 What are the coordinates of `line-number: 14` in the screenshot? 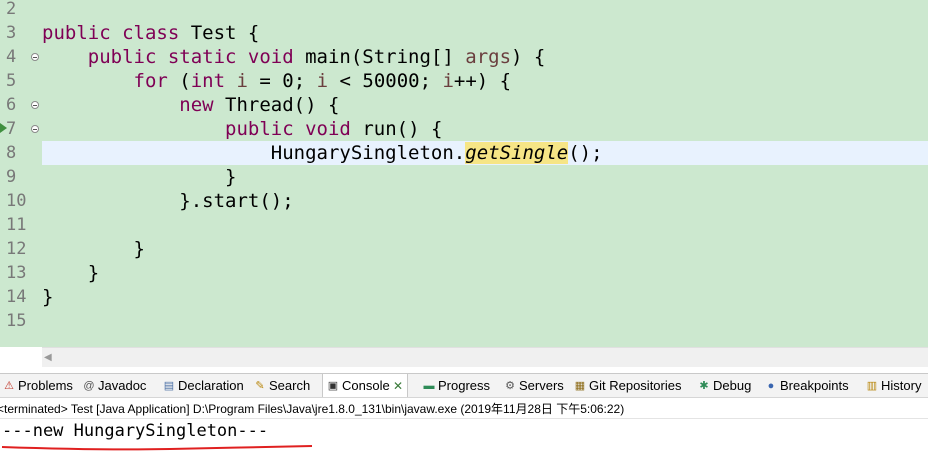 It's located at (16, 297).